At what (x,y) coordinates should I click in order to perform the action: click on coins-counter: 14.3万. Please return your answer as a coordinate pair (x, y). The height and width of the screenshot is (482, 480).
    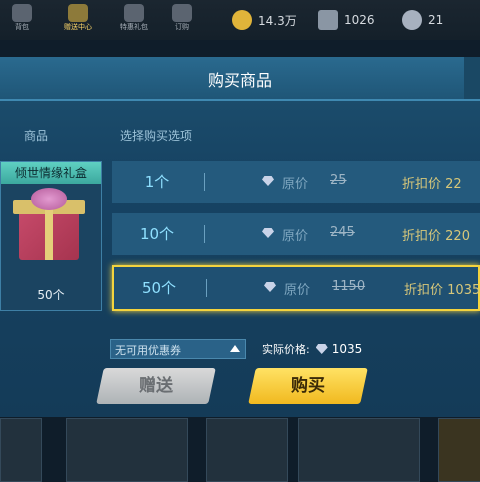
    Looking at the image, I should click on (264, 20).